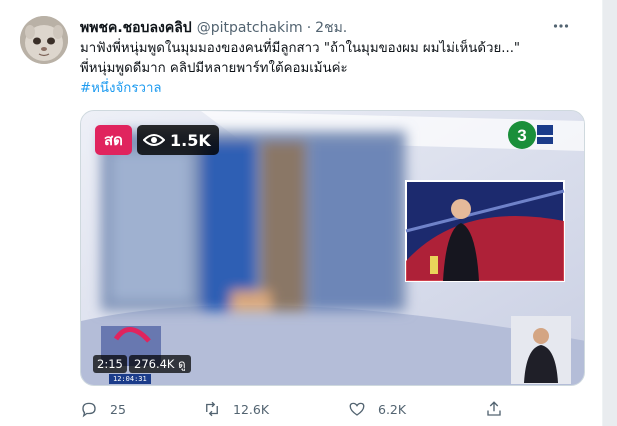  I want to click on video-view-count: 276.4K ดู, so click(160, 364).